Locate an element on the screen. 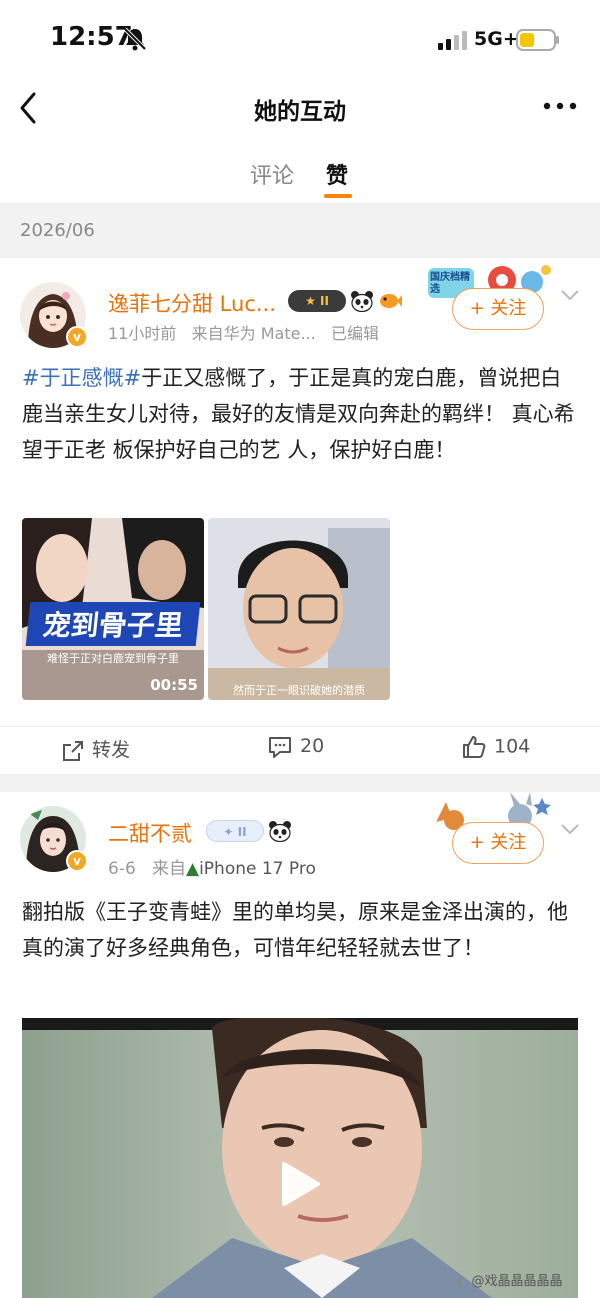 The height and width of the screenshot is (1298, 600). thumbnail-caption: 然而于正一眼识破她的潜质 is located at coordinates (299, 690).